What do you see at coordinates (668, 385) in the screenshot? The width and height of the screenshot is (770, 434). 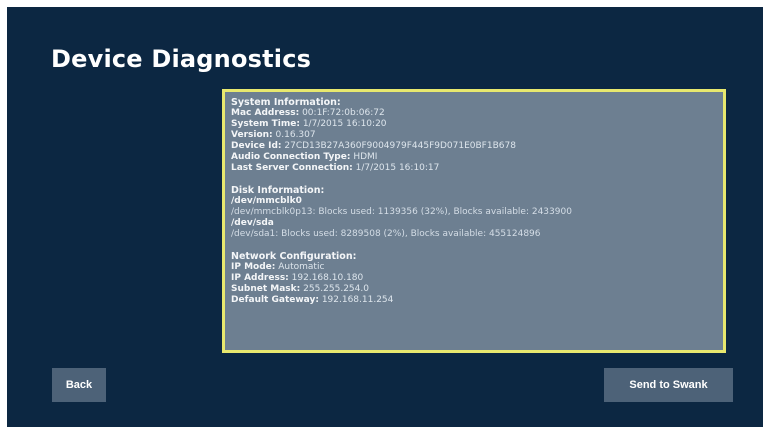 I see `send-to-swank-button: Send to Swank` at bounding box center [668, 385].